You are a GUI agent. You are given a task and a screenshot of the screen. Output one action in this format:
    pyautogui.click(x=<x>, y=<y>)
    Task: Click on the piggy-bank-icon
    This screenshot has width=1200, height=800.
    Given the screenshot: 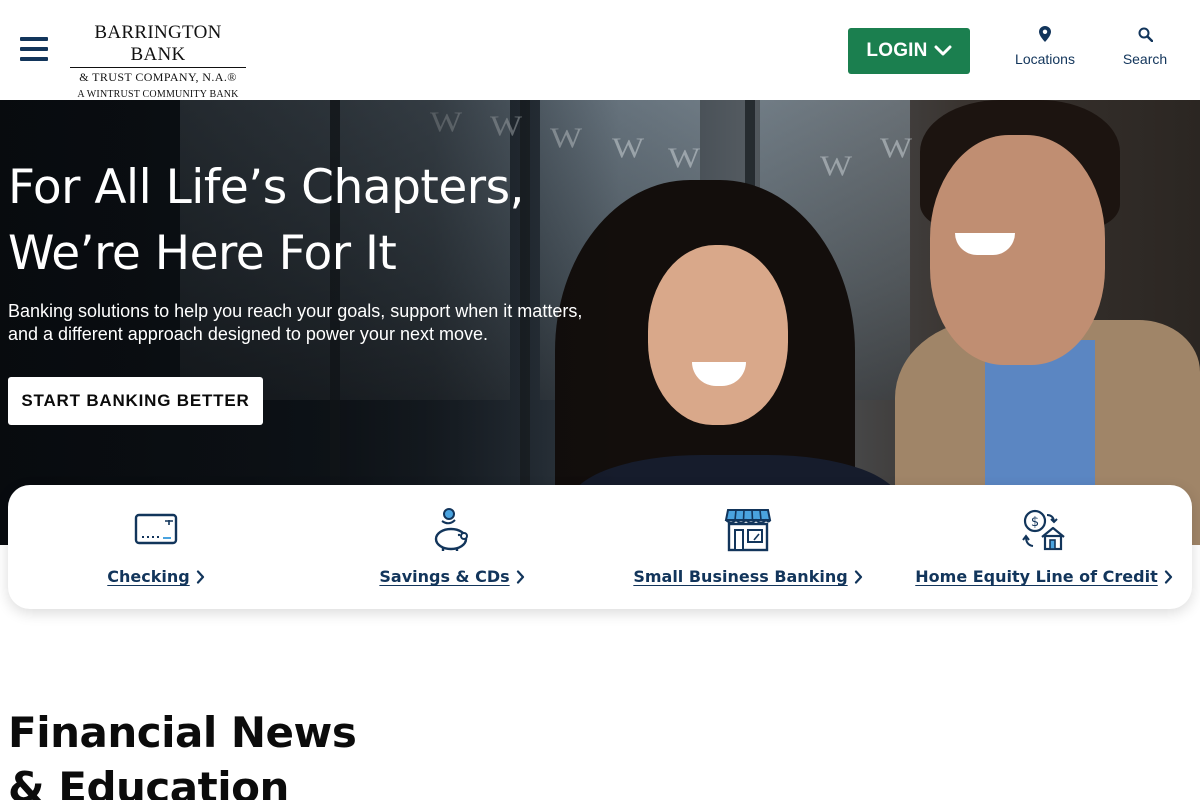 What is the action you would take?
    pyautogui.click(x=451, y=529)
    